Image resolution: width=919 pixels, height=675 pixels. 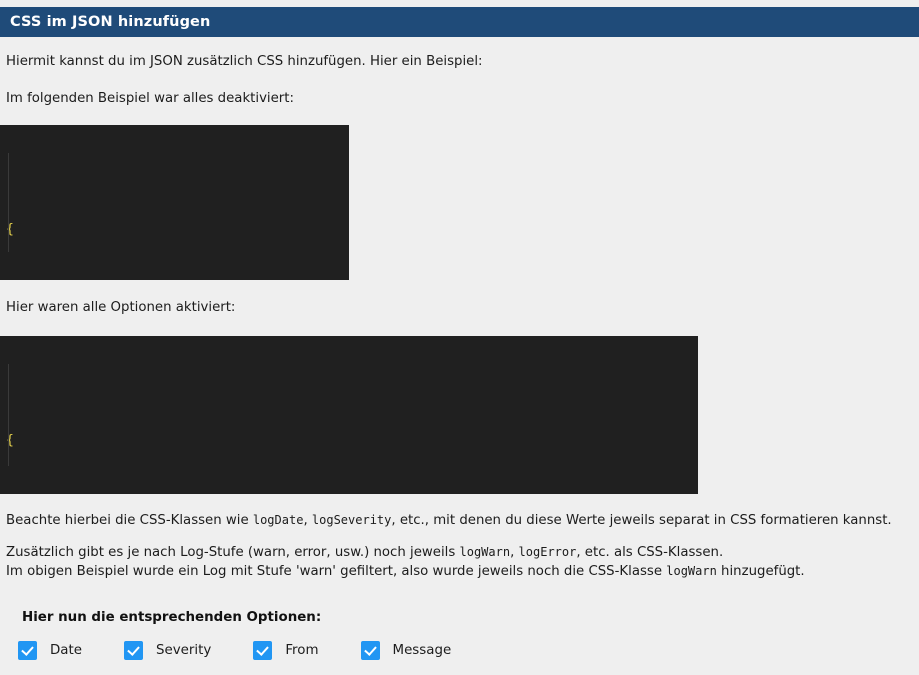 I want to click on checkbox-item-severity: Severity, so click(x=167, y=650).